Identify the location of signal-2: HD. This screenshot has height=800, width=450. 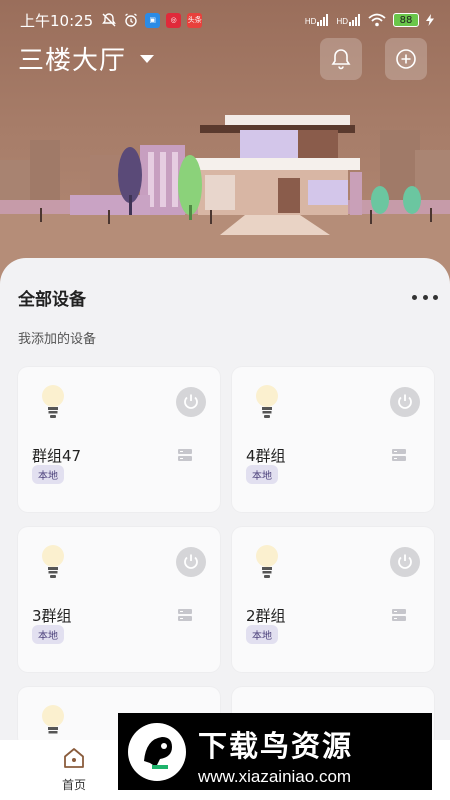
(348, 20).